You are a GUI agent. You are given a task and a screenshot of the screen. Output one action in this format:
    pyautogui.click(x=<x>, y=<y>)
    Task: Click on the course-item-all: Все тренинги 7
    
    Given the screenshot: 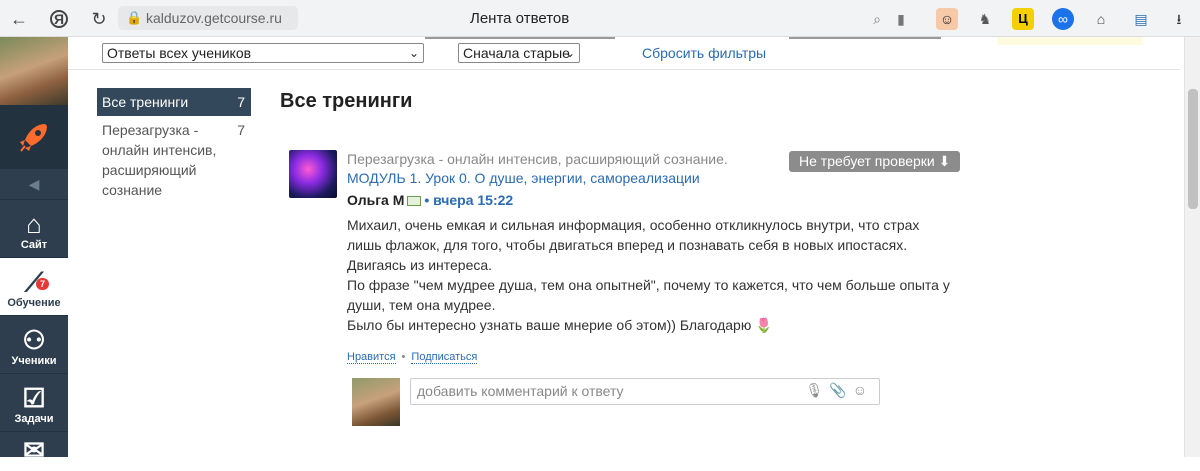 What is the action you would take?
    pyautogui.click(x=174, y=102)
    